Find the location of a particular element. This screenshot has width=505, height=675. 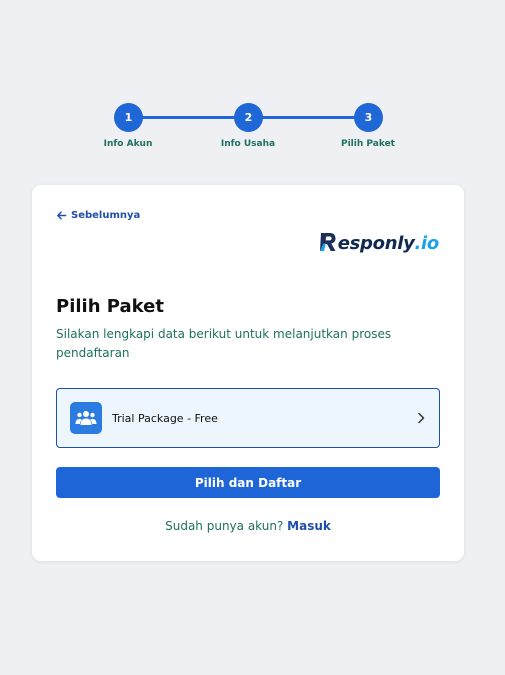

step-3-circle: 3 is located at coordinates (368, 117).